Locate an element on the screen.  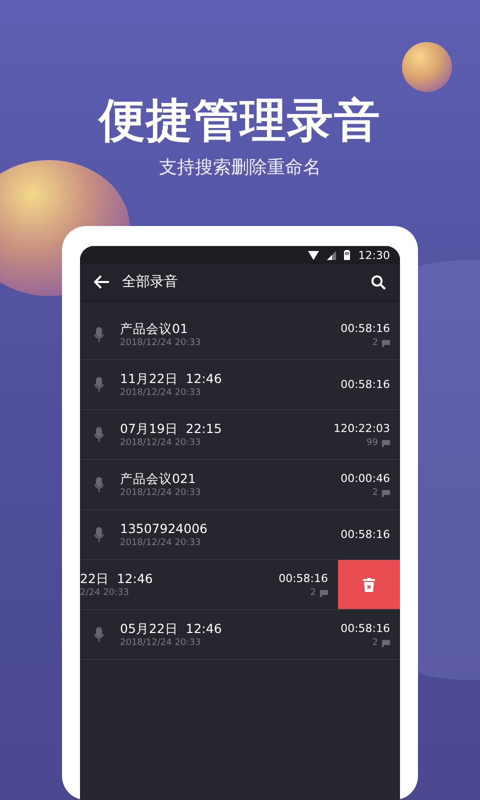
headline: 便捷管理录音 is located at coordinates (240, 120).